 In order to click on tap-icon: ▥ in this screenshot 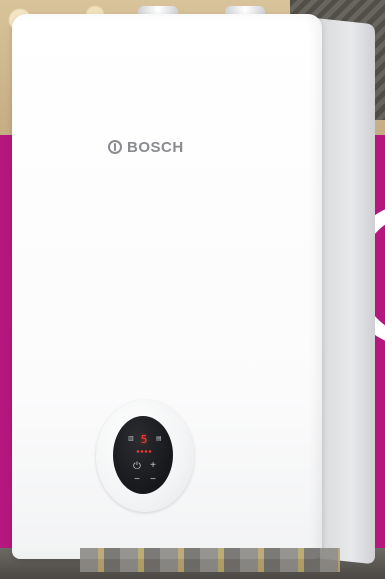, I will do `click(131, 438)`.